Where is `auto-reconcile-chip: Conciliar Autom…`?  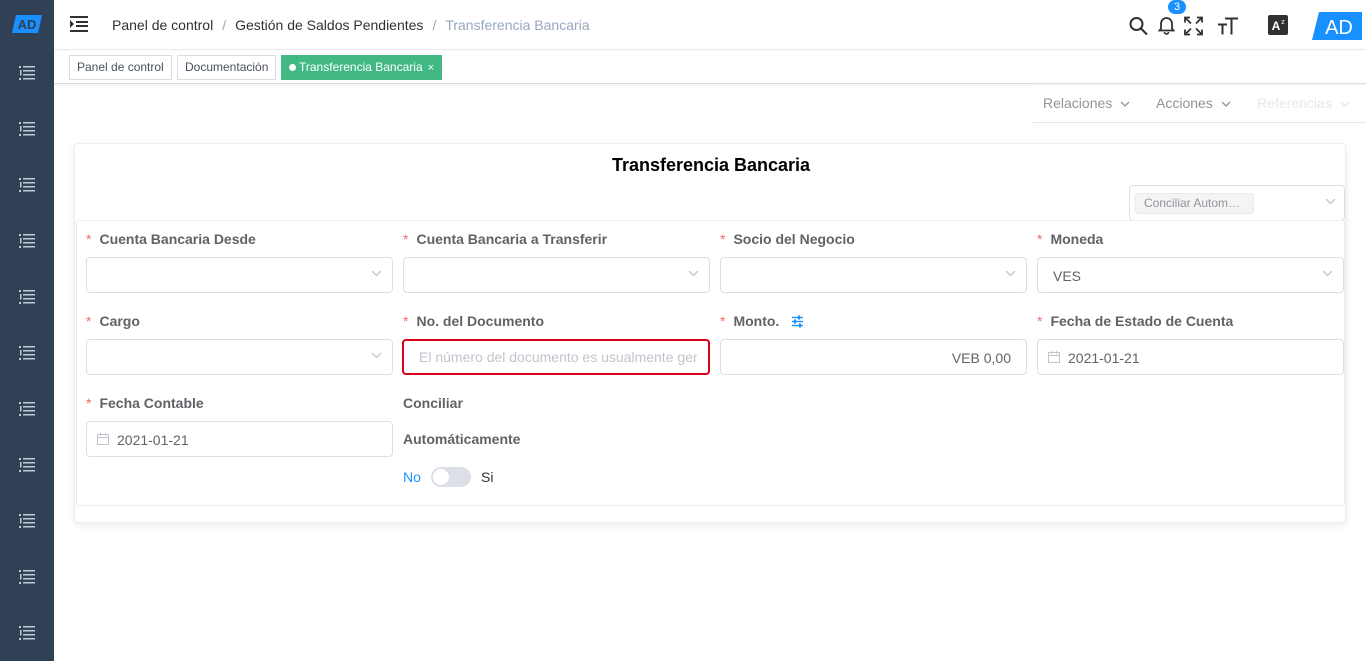
auto-reconcile-chip: Conciliar Autom… is located at coordinates (1194, 203).